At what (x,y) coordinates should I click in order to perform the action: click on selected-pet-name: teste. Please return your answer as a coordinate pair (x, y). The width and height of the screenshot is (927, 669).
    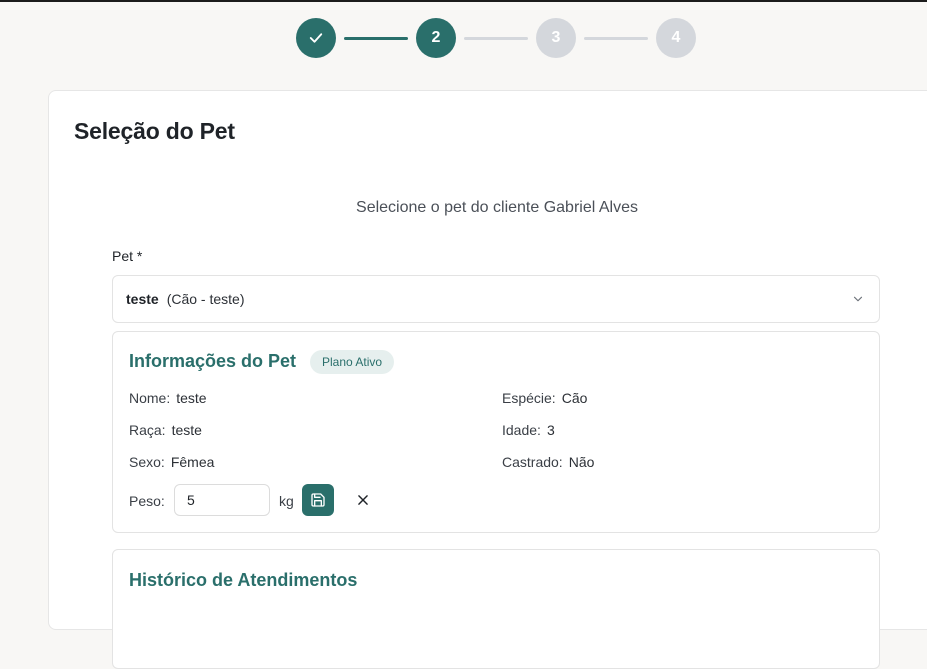
    Looking at the image, I should click on (142, 299).